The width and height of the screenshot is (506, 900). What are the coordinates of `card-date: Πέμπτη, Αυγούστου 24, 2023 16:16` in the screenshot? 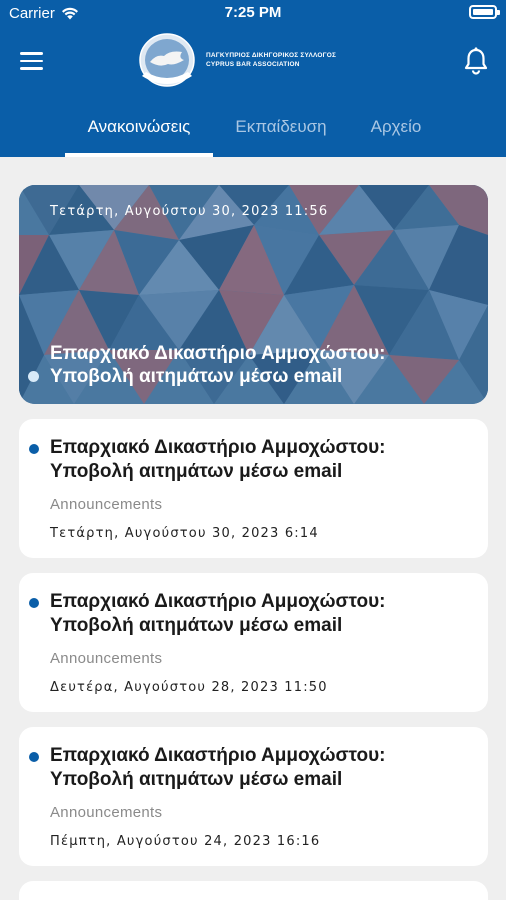 It's located at (185, 841).